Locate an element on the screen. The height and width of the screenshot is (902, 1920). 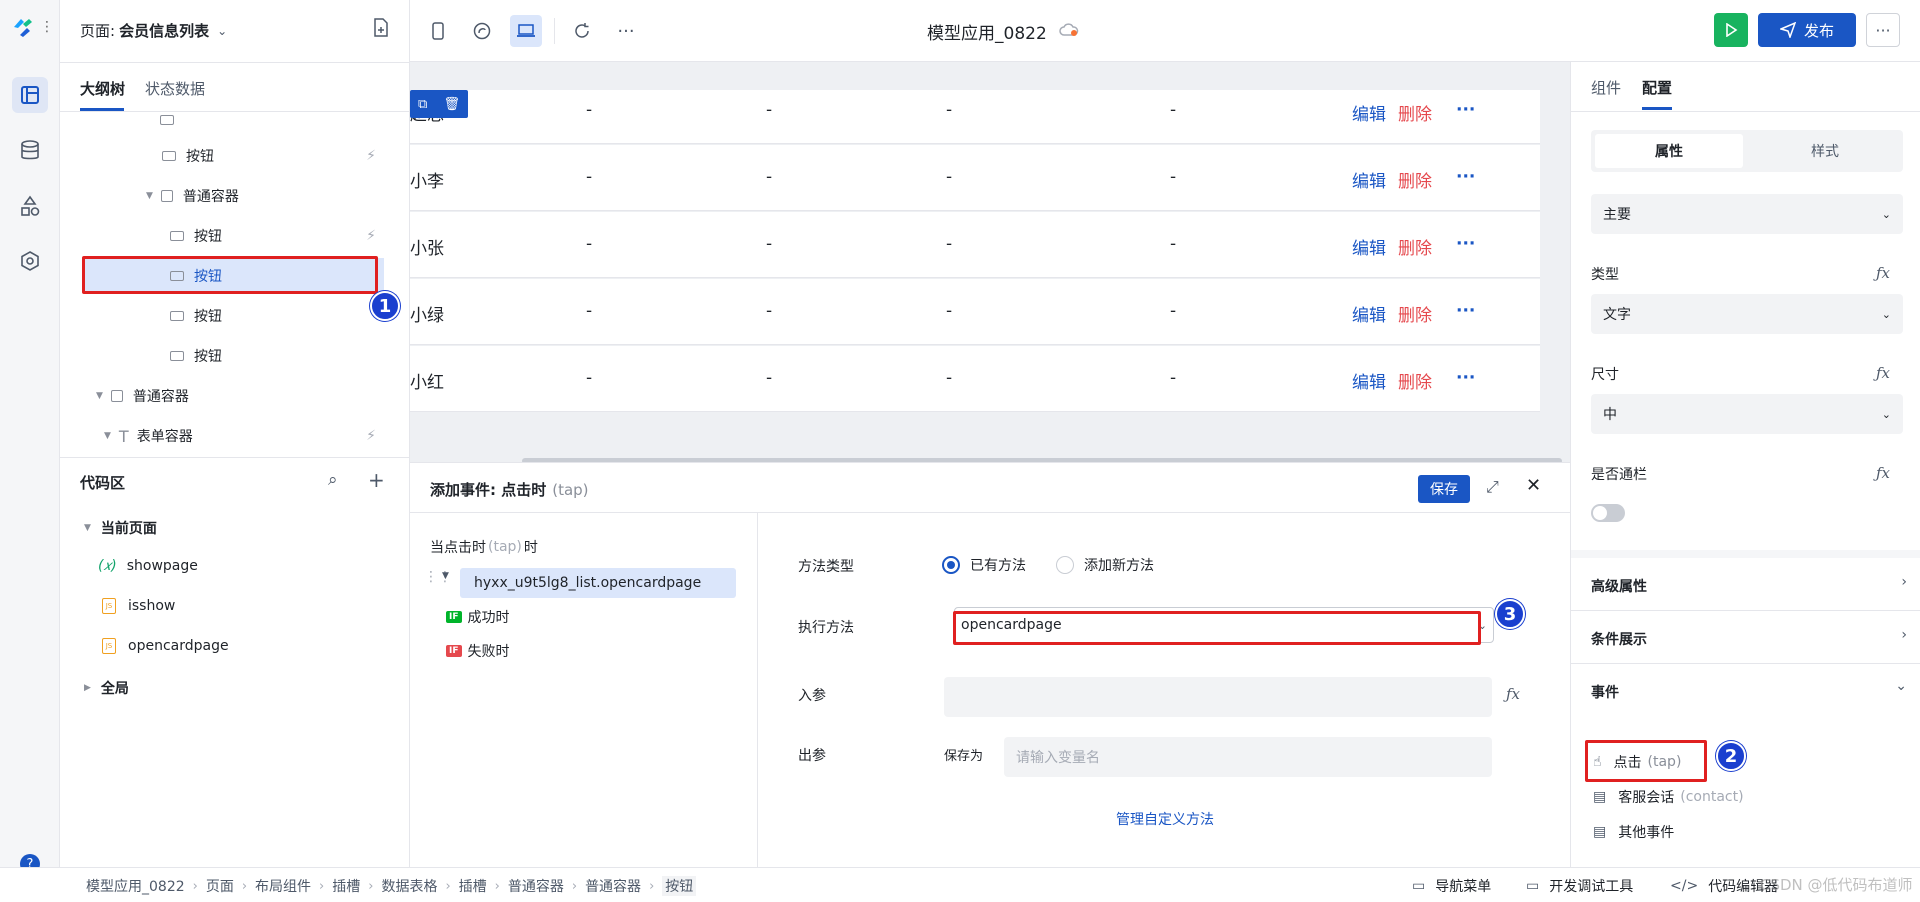
cell-name: 小红 is located at coordinates (427, 383).